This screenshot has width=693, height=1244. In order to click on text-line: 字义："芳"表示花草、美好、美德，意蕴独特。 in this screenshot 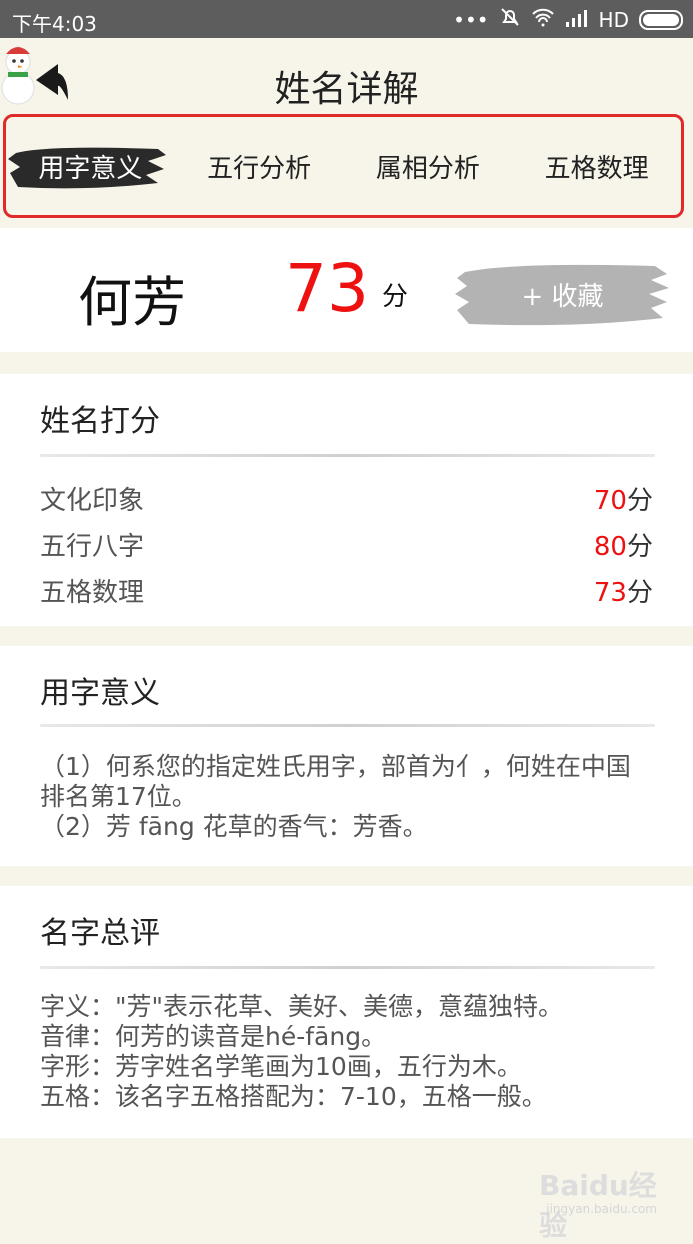, I will do `click(301, 1006)`.